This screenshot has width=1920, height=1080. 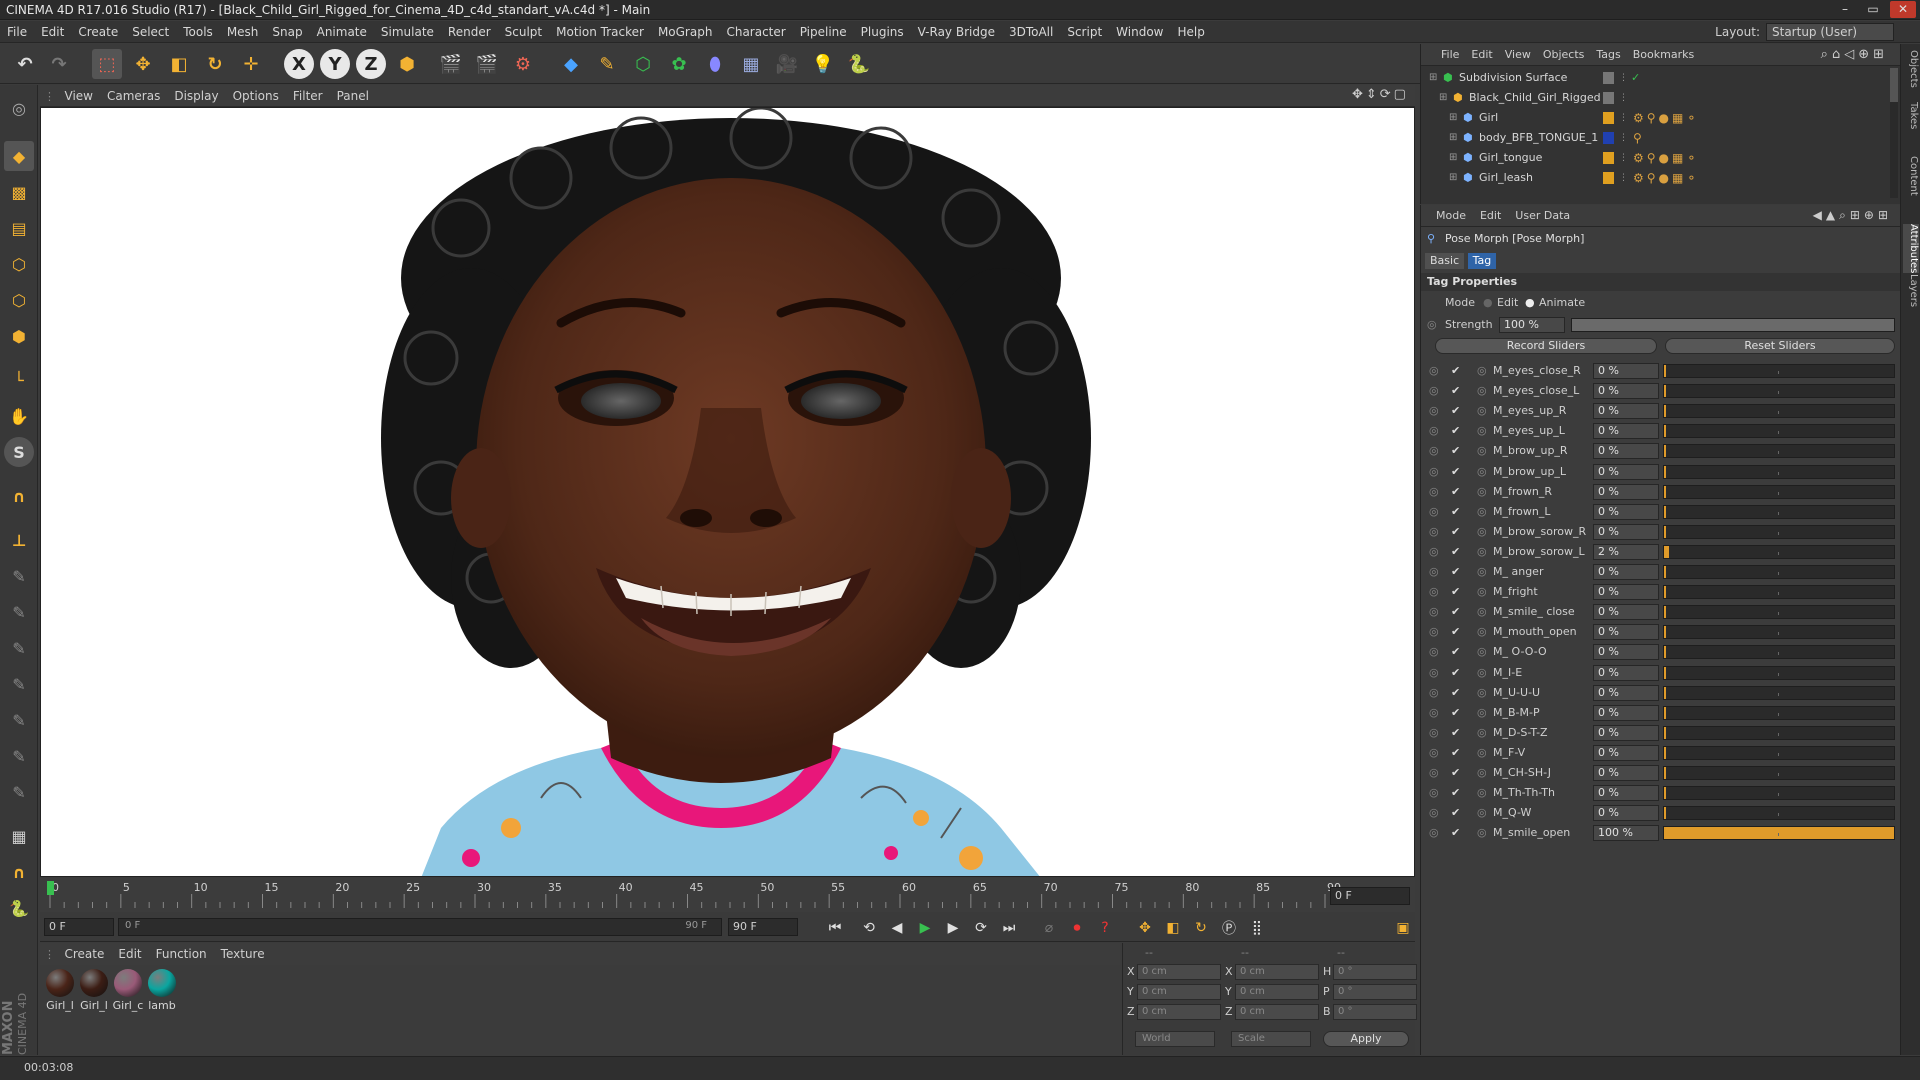 I want to click on model-mode-icon: ◆, so click(x=19, y=156).